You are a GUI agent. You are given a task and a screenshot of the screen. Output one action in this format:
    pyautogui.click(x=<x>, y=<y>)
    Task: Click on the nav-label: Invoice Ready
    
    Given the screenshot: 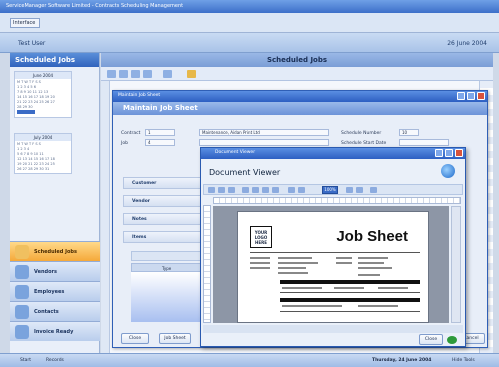 What is the action you would take?
    pyautogui.click(x=54, y=332)
    